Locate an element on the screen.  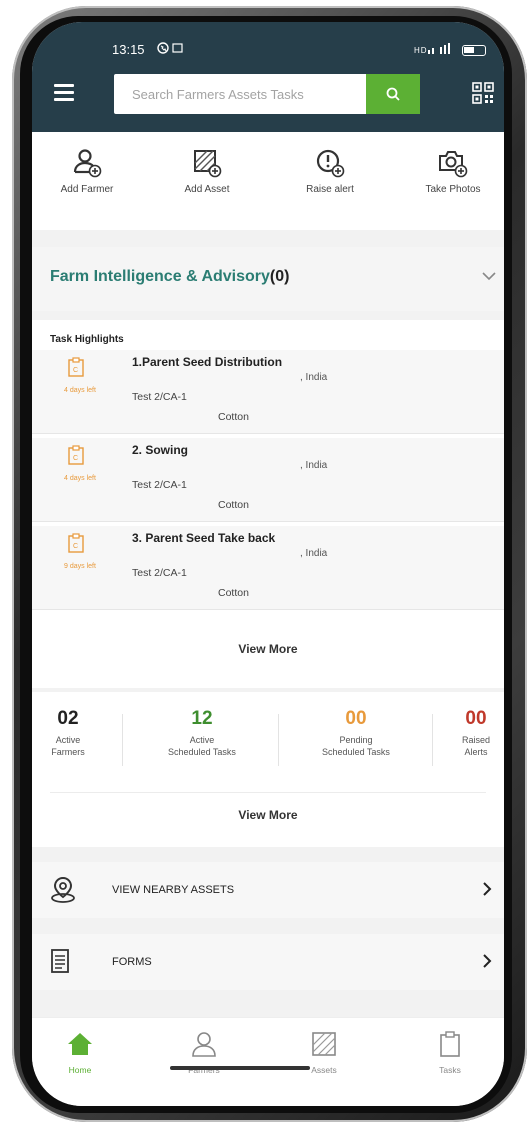
qr-scan-icon is located at coordinates (483, 93).